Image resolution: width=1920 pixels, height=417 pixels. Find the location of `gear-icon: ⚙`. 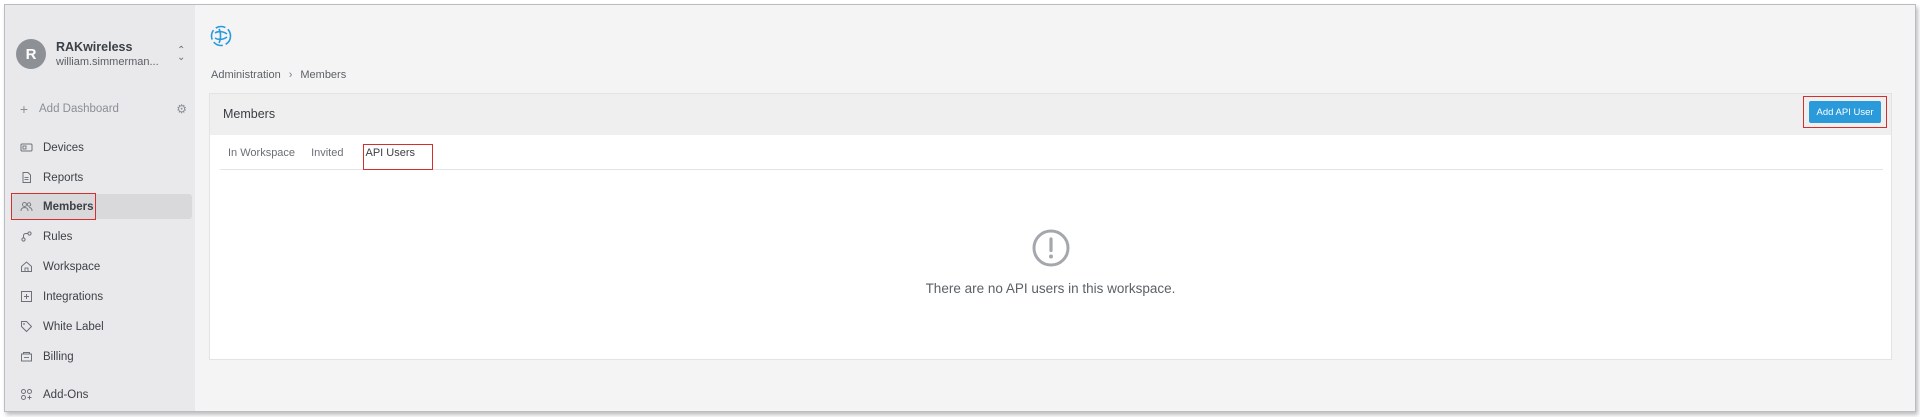

gear-icon: ⚙ is located at coordinates (181, 109).